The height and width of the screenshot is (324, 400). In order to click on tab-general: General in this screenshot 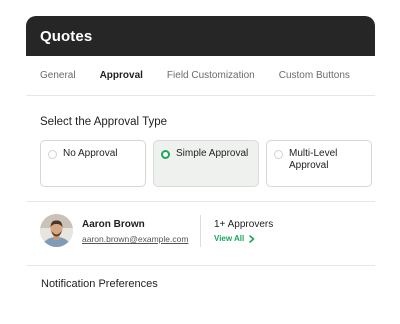, I will do `click(58, 75)`.